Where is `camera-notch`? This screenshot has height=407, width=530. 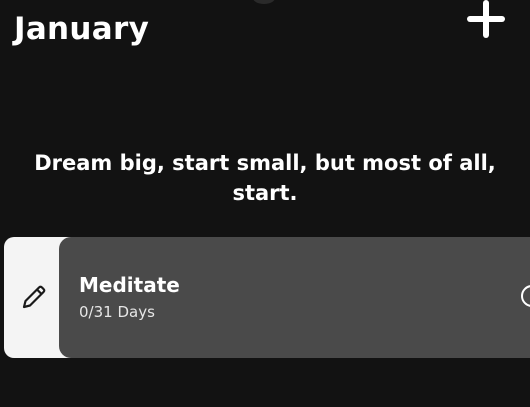
camera-notch is located at coordinates (264, 2).